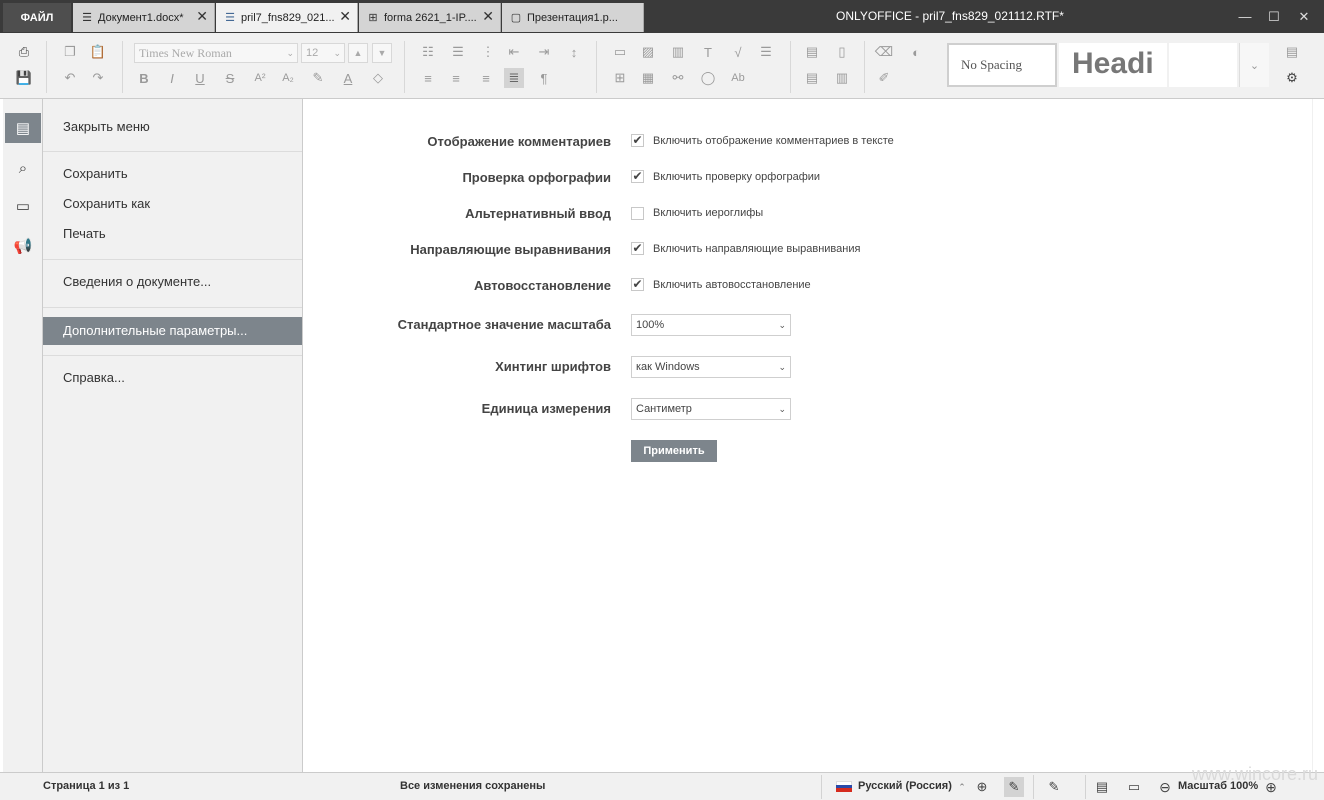  Describe the element at coordinates (637, 284) in the screenshot. I see `checkbox-autorecover: ✔` at that location.